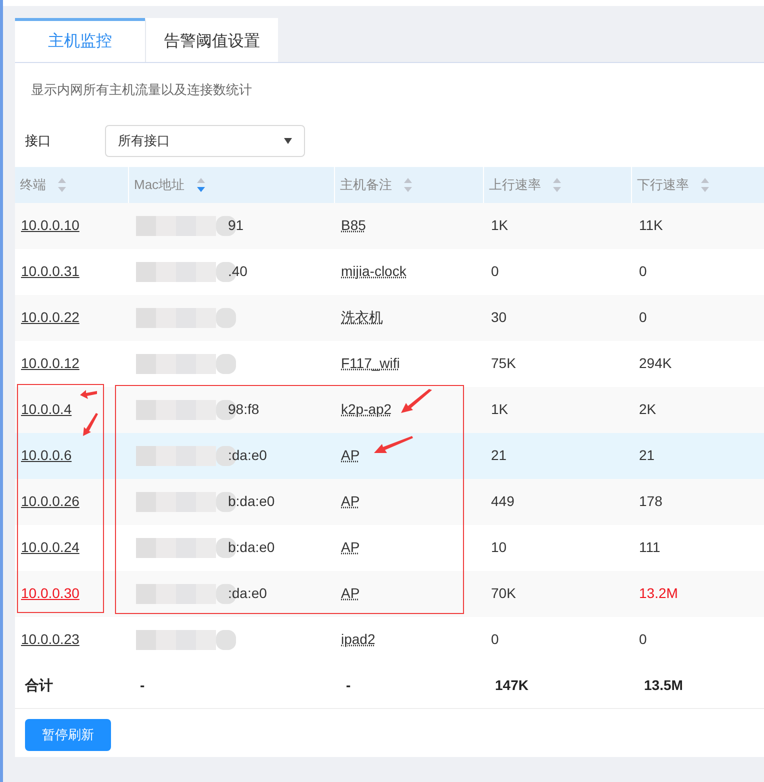 Image resolution: width=764 pixels, height=782 pixels. Describe the element at coordinates (650, 501) in the screenshot. I see `table-cell-text: 178` at that location.